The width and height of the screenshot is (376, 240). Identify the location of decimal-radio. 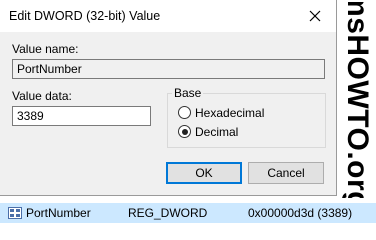
(184, 131).